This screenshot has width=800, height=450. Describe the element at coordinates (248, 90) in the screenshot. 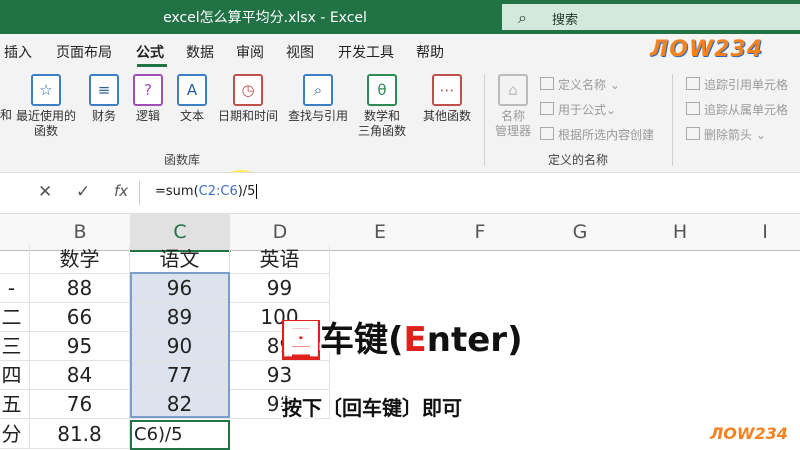

I see `clock-icon: ◷` at that location.